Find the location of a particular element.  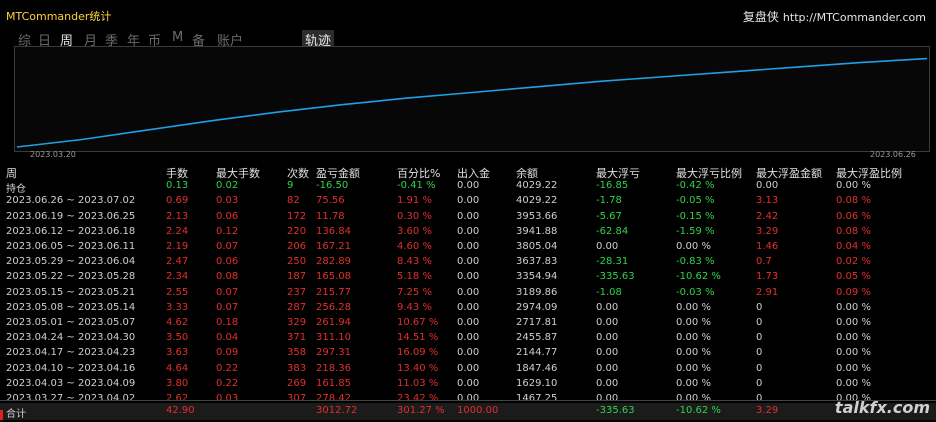

table-cell: 持仓 is located at coordinates (16, 190).